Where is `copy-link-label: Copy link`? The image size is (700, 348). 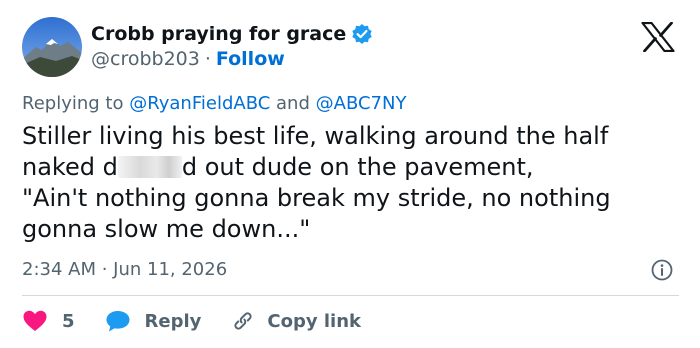
copy-link-label: Copy link is located at coordinates (314, 321).